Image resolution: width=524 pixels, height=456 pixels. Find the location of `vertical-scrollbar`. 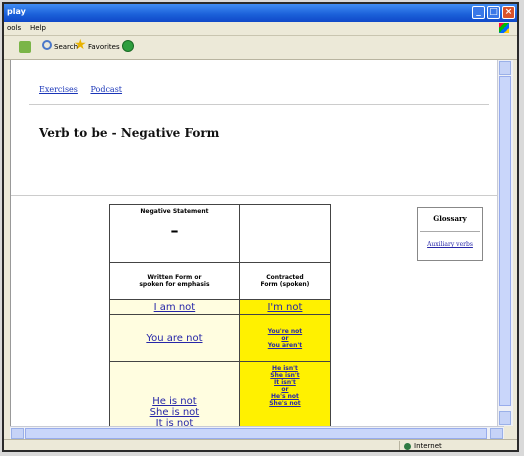

vertical-scrollbar is located at coordinates (505, 243).